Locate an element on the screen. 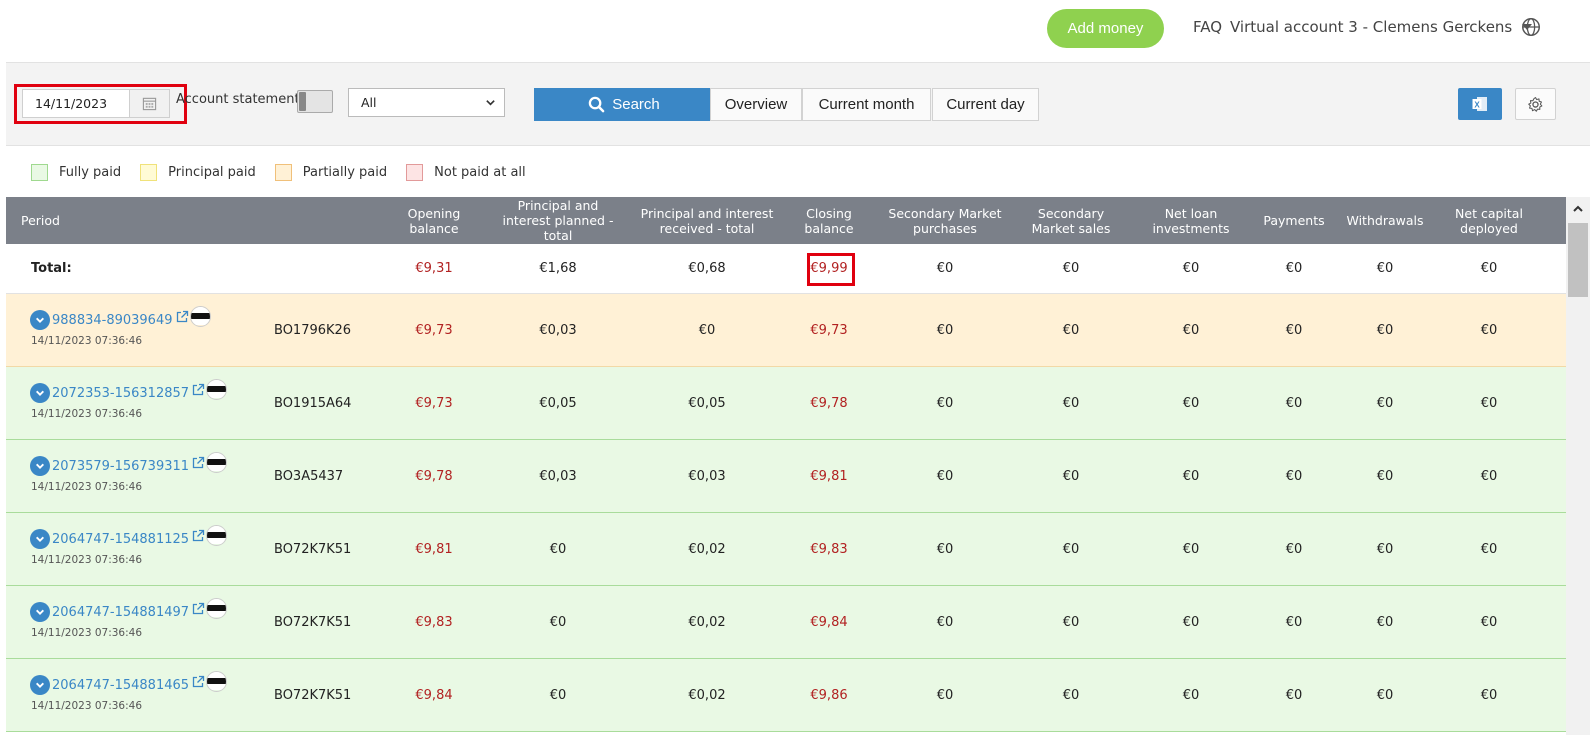 The width and height of the screenshot is (1590, 735). loan-id-link: 2064747-154881465 is located at coordinates (120, 685).